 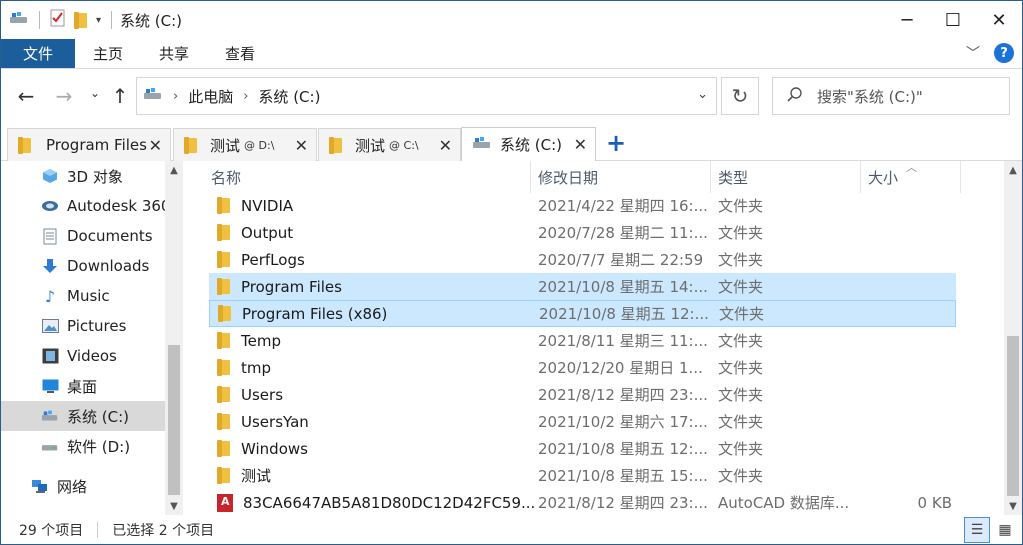 What do you see at coordinates (96, 145) in the screenshot?
I see `tab-label: Program Files` at bounding box center [96, 145].